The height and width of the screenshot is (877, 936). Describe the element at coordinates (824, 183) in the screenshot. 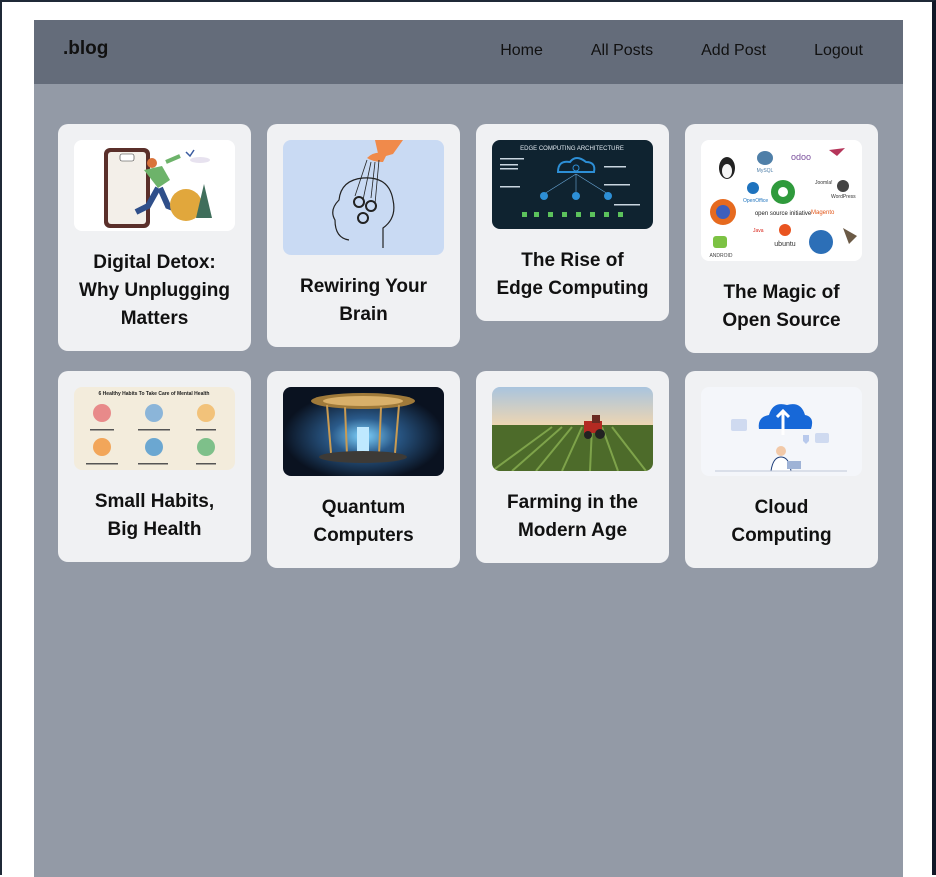

I see `logo-joomla: Joomla!` at that location.